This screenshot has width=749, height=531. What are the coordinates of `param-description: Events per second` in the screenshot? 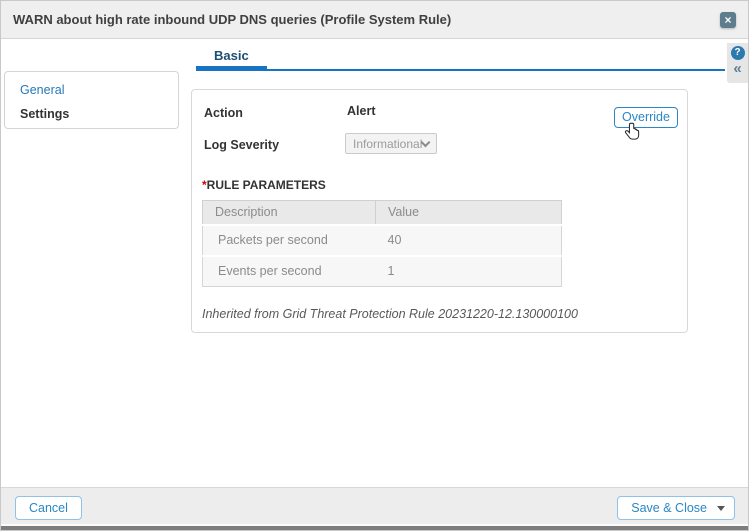 It's located at (289, 270).